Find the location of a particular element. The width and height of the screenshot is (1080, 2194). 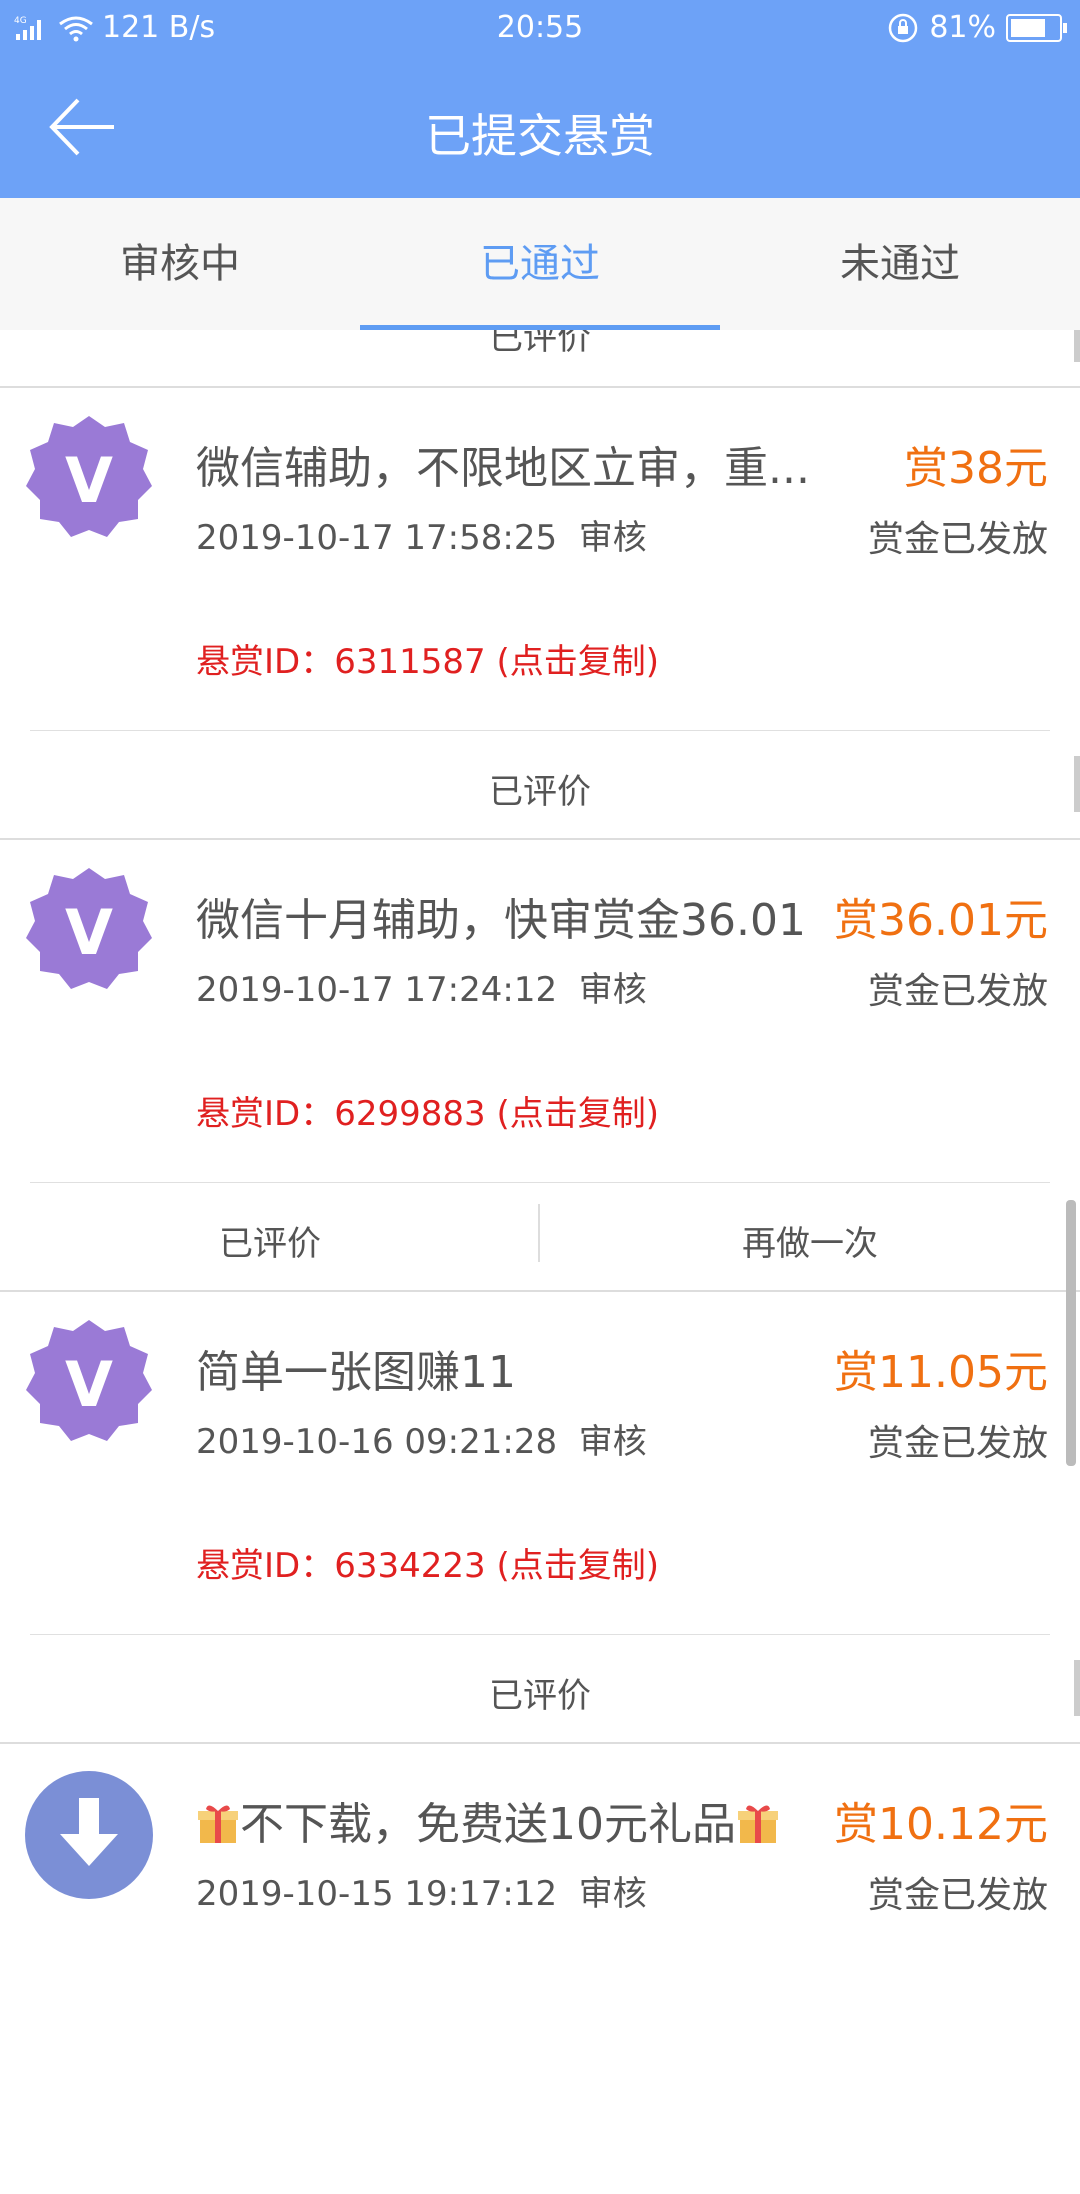

tab-rejected: 未通过 is located at coordinates (900, 264).